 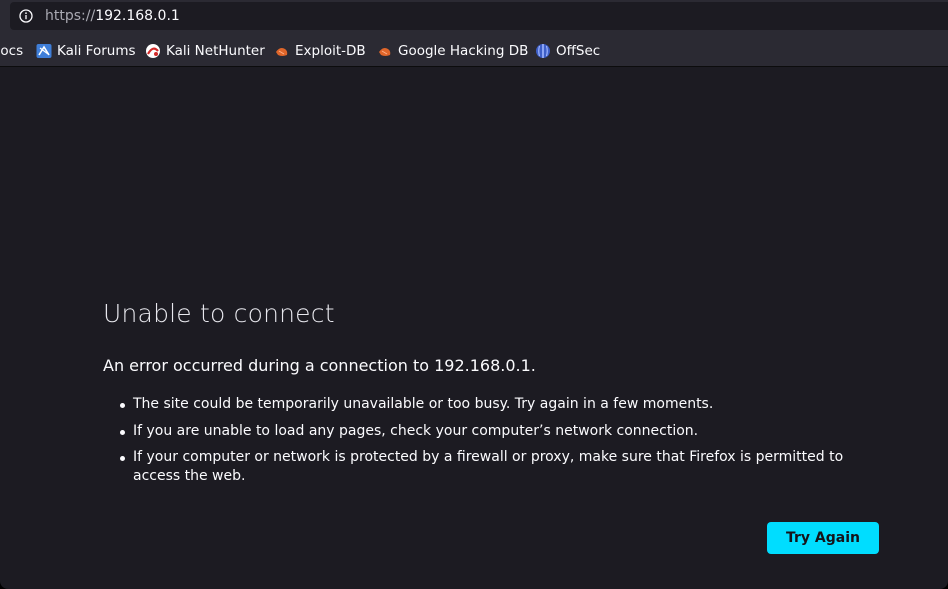 What do you see at coordinates (479, 16) in the screenshot?
I see `url-bar: https://192.168.0.1` at bounding box center [479, 16].